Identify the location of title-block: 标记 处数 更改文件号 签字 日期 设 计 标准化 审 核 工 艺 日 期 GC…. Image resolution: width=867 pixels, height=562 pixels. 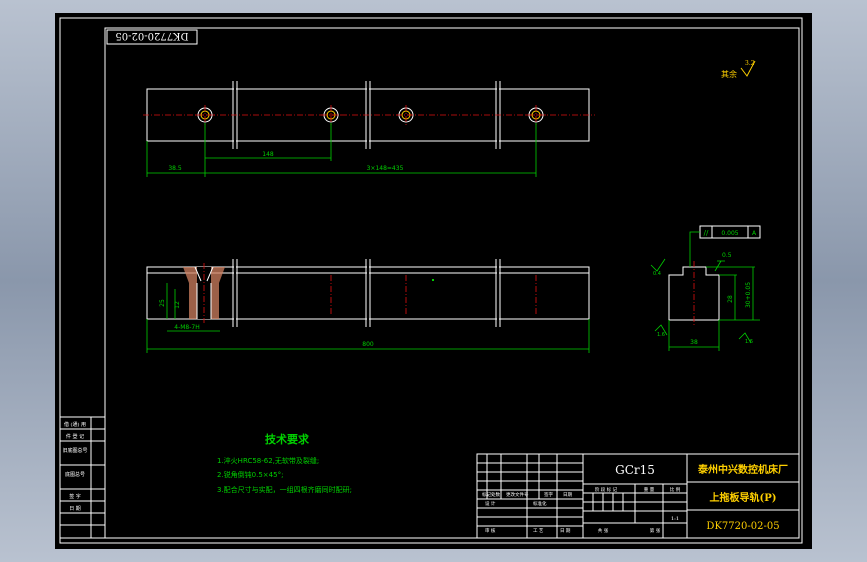
(638, 496).